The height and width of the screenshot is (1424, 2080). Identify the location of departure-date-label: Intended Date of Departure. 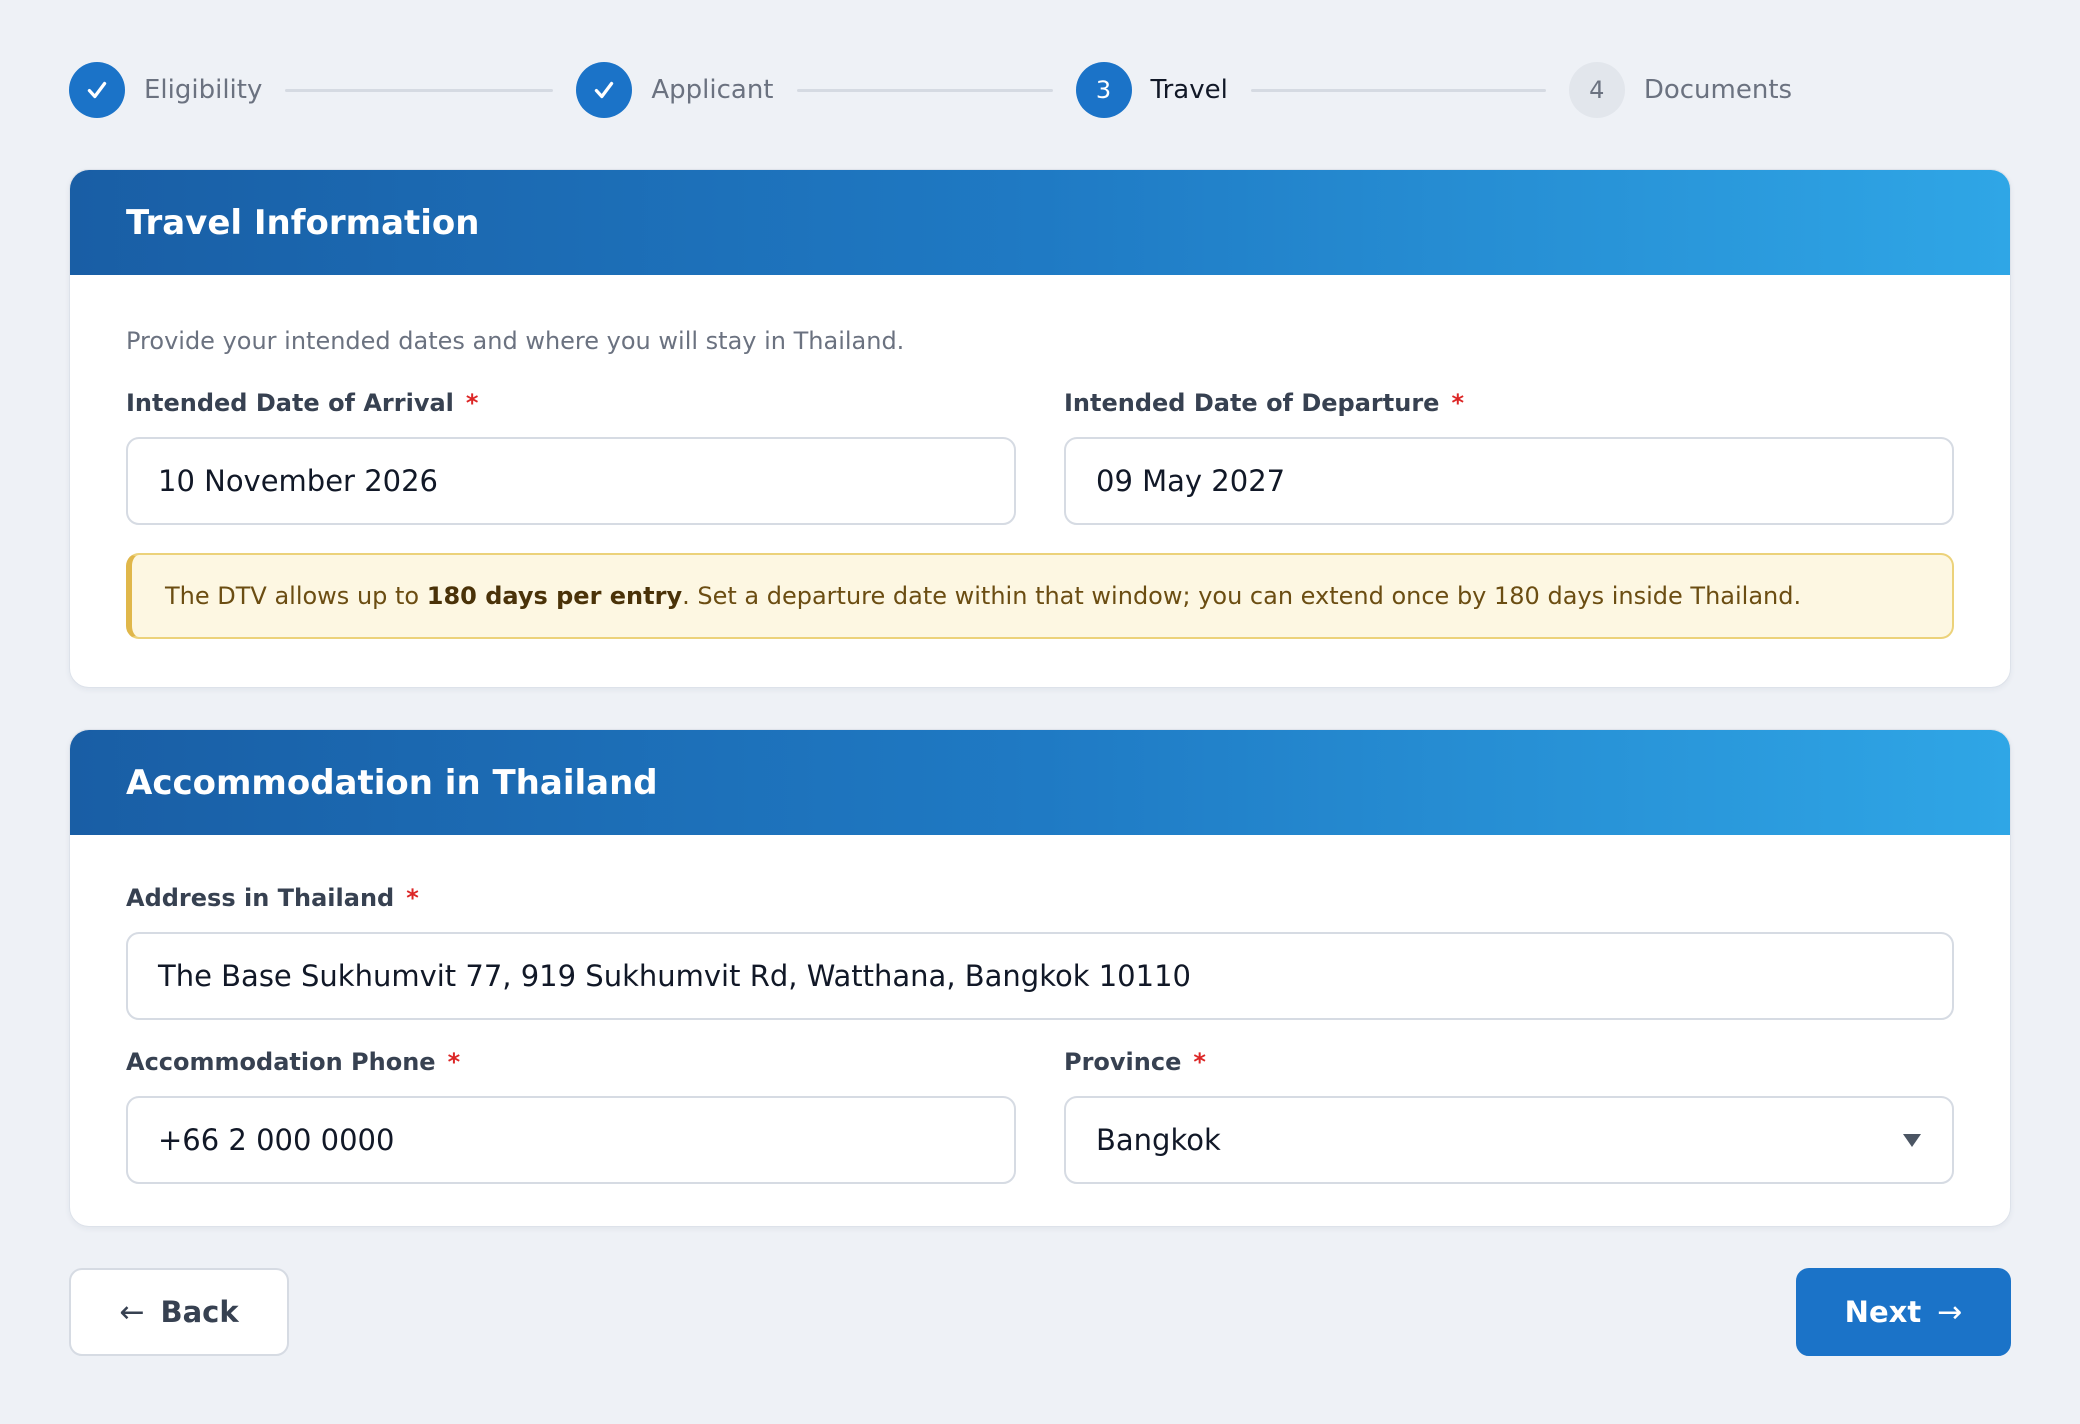
(1252, 403).